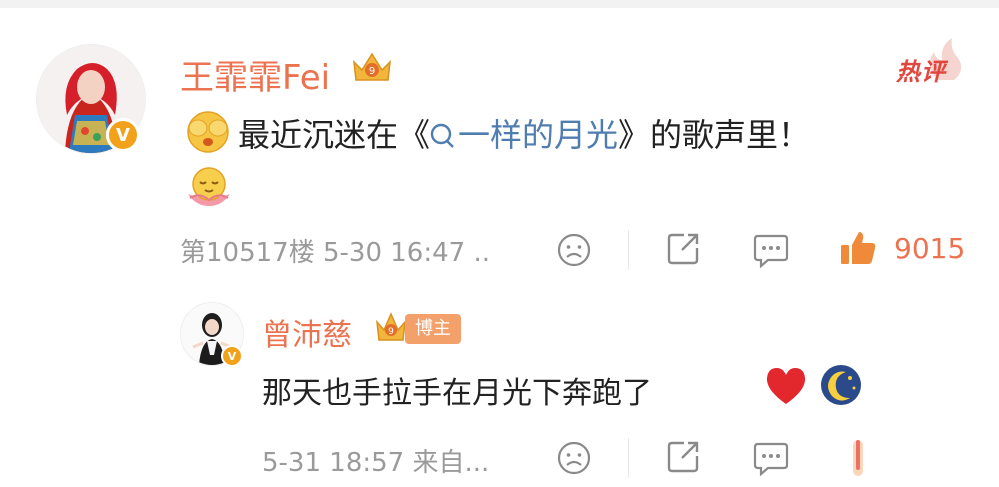 This screenshot has height=487, width=999. Describe the element at coordinates (628, 458) in the screenshot. I see `reply-action-divider` at that location.